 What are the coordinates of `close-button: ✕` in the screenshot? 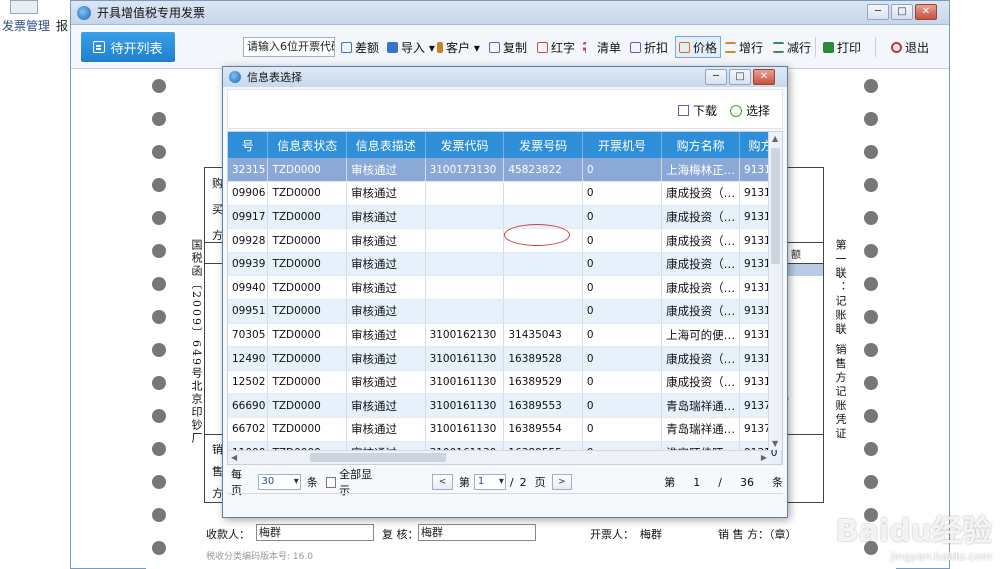 It's located at (926, 12).